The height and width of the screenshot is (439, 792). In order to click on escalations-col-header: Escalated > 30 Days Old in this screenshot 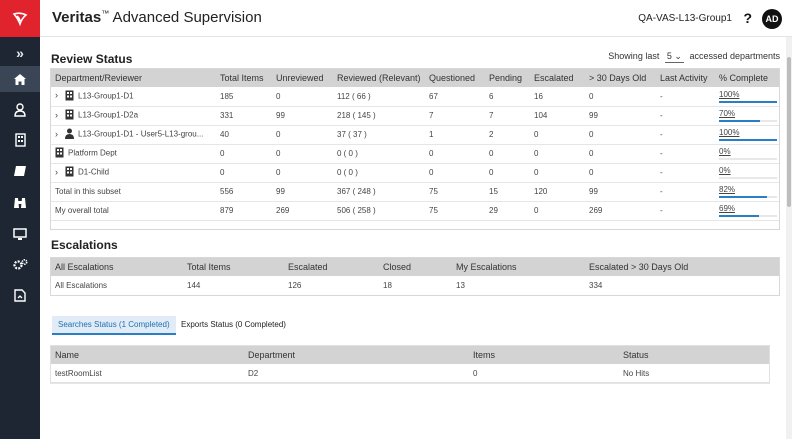, I will do `click(682, 266)`.